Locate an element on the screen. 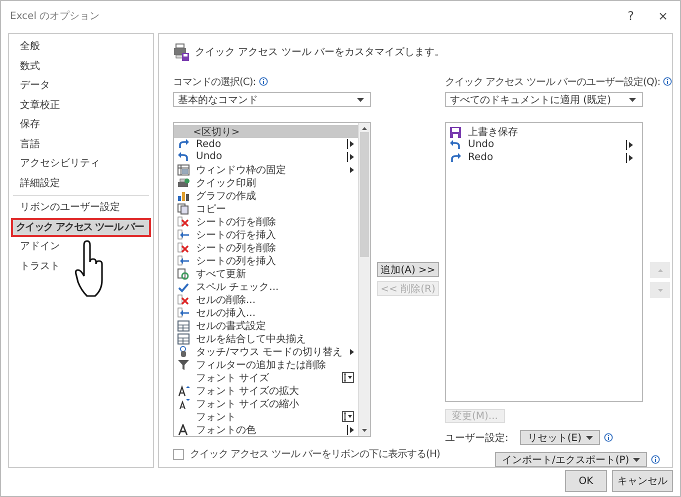 This screenshot has width=681, height=497. list-item: フォントの色 is located at coordinates (266, 429).